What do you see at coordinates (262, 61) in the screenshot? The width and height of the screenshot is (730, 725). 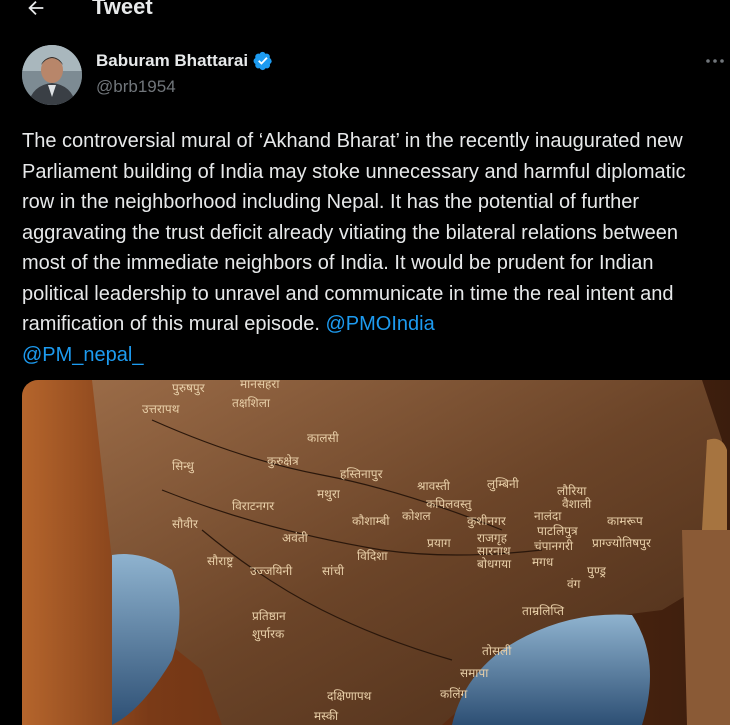 I see `verified-badge-icon` at bounding box center [262, 61].